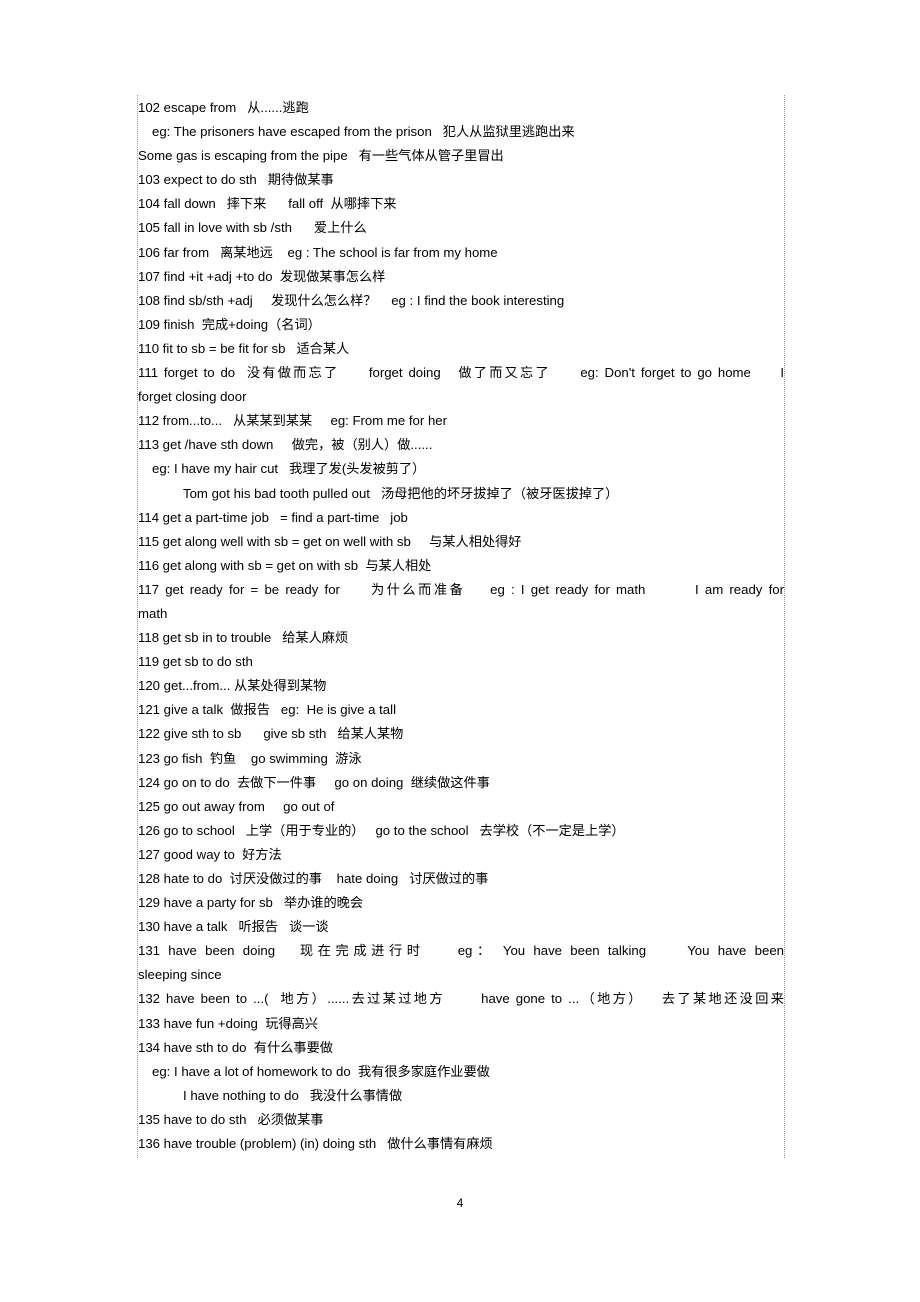 The width and height of the screenshot is (920, 1302). I want to click on document-line: 107 find +it +adj +to do 发现做某事怎么样, so click(262, 276).